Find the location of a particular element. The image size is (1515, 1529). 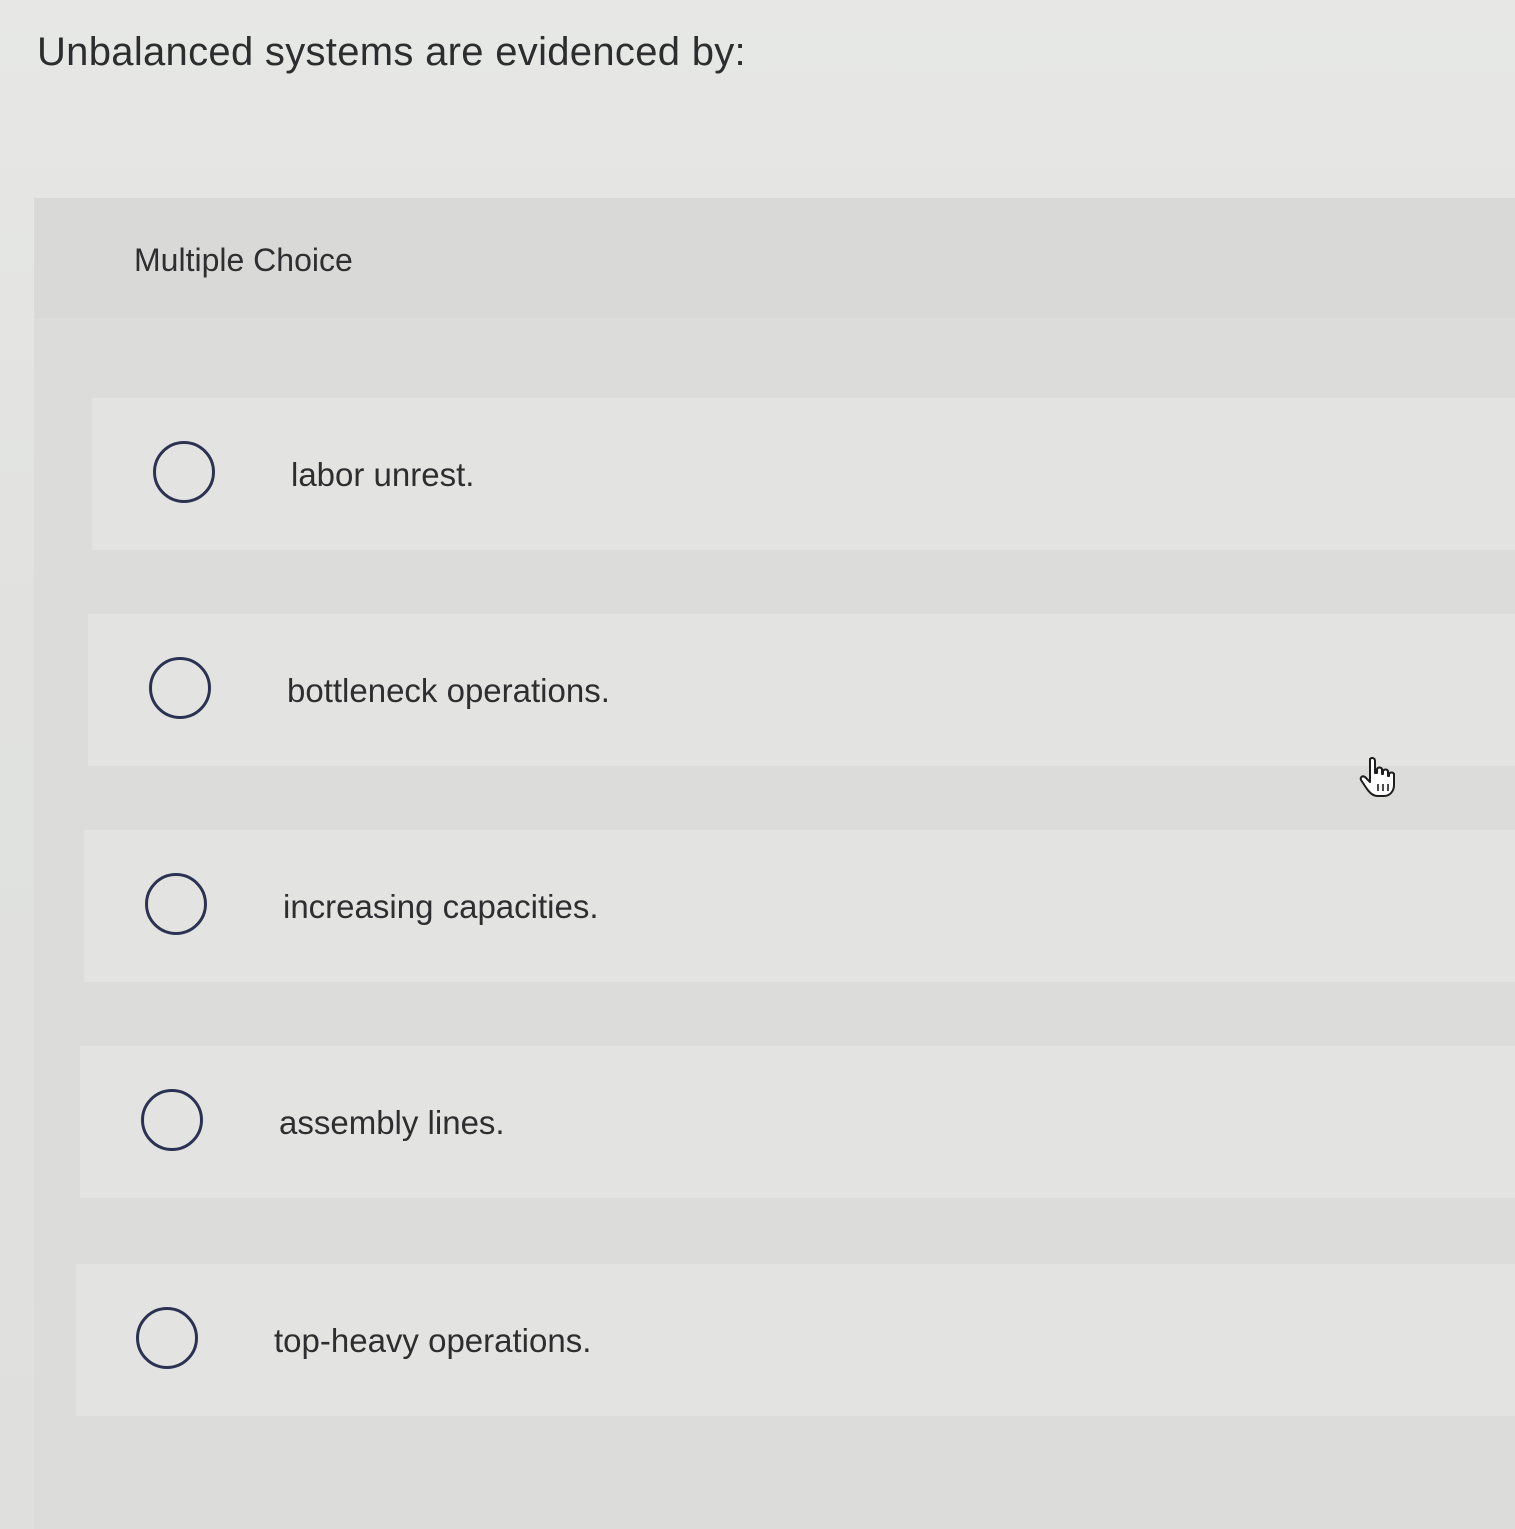

option-labor-unrest: labor unrest. is located at coordinates (803, 474).